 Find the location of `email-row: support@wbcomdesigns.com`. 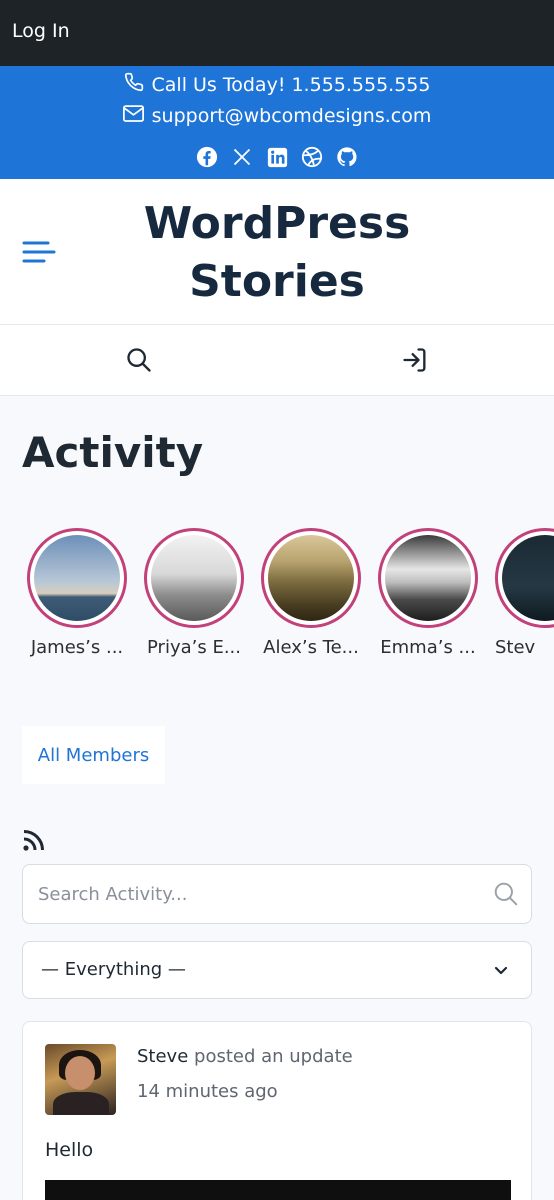

email-row: support@wbcomdesigns.com is located at coordinates (277, 116).